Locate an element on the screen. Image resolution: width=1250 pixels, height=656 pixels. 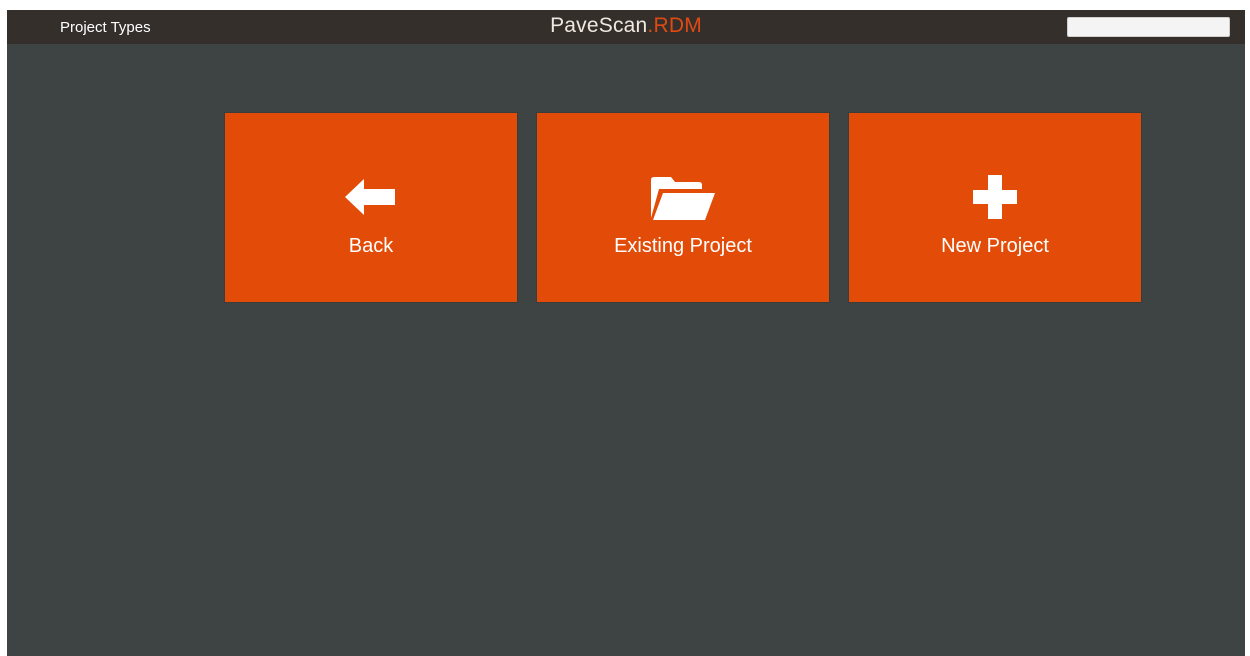
brand-logo: PaveScan.RDM is located at coordinates (626, 26).